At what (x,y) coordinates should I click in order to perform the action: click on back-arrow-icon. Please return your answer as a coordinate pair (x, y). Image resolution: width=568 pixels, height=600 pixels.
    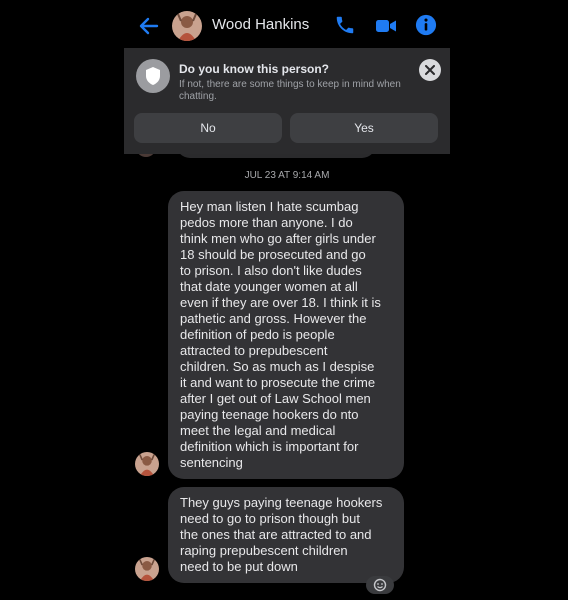
    Looking at the image, I should click on (149, 26).